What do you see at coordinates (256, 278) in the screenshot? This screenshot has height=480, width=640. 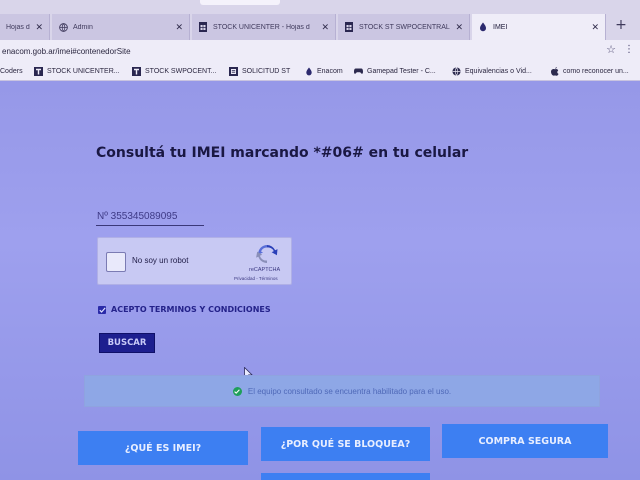 I see `recaptcha-links: Privacidad - Términos` at bounding box center [256, 278].